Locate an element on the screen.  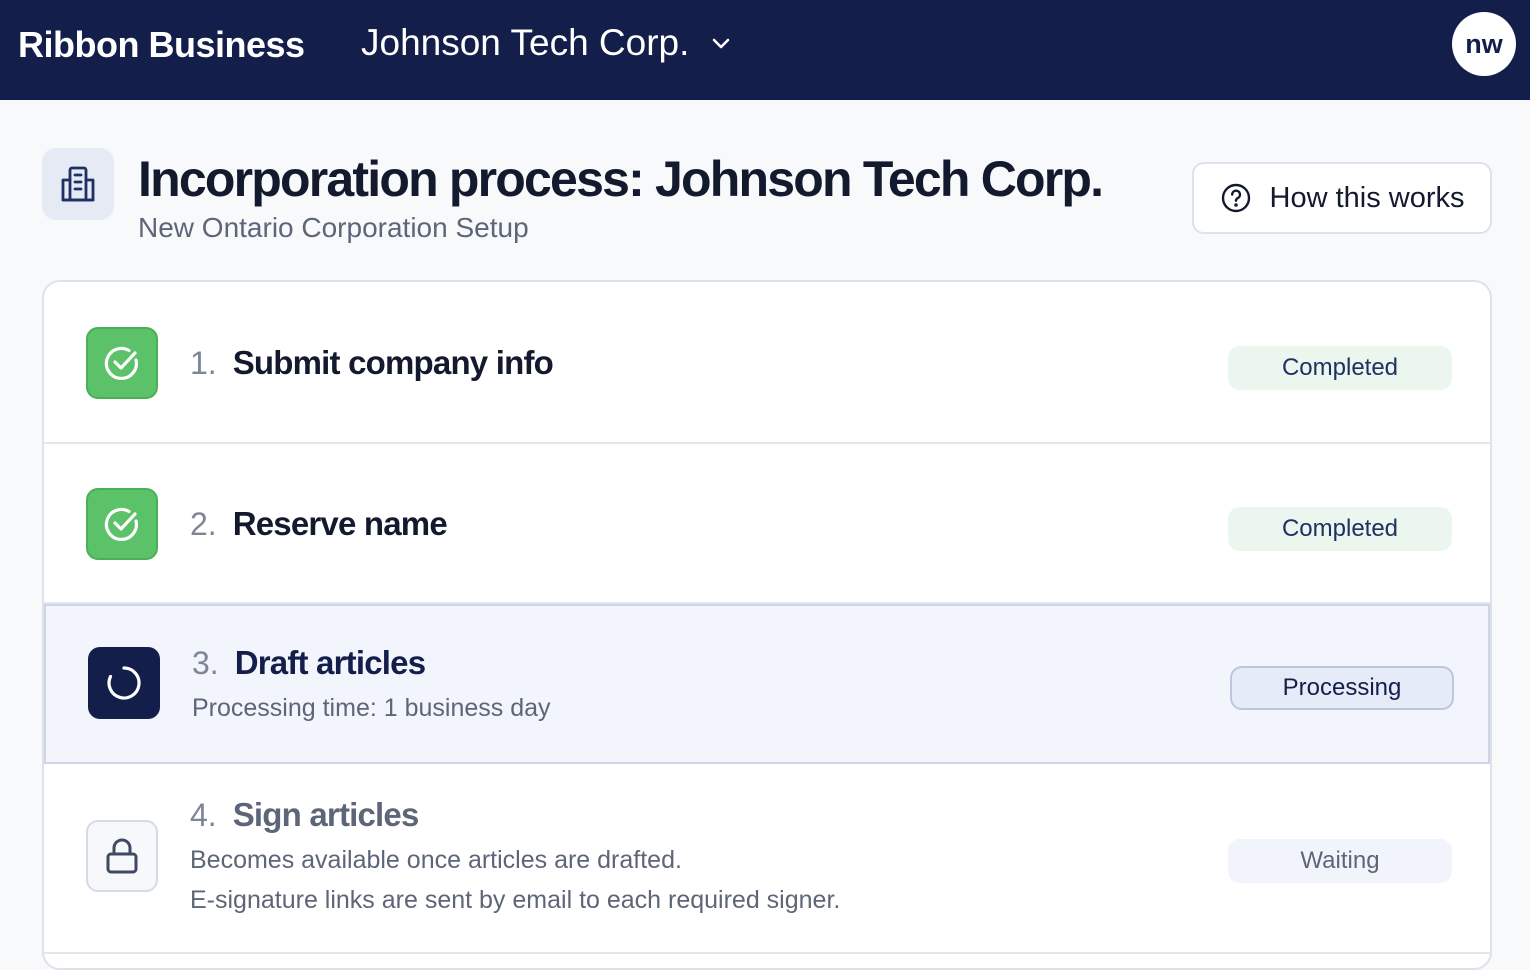
step-number: 4. is located at coordinates (203, 815).